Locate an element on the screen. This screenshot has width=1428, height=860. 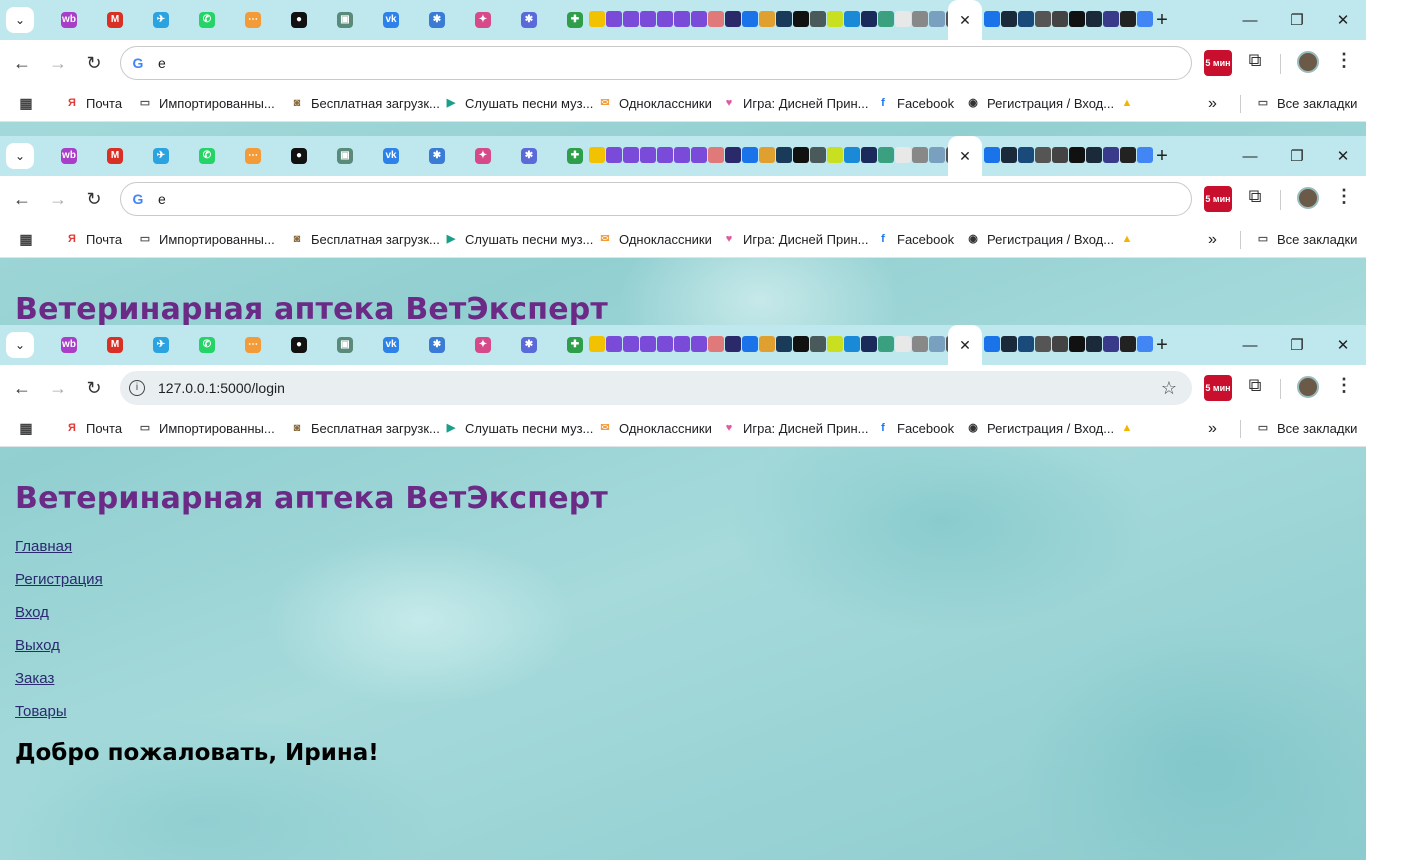
forward-icon: → is located at coordinates (58, 63).